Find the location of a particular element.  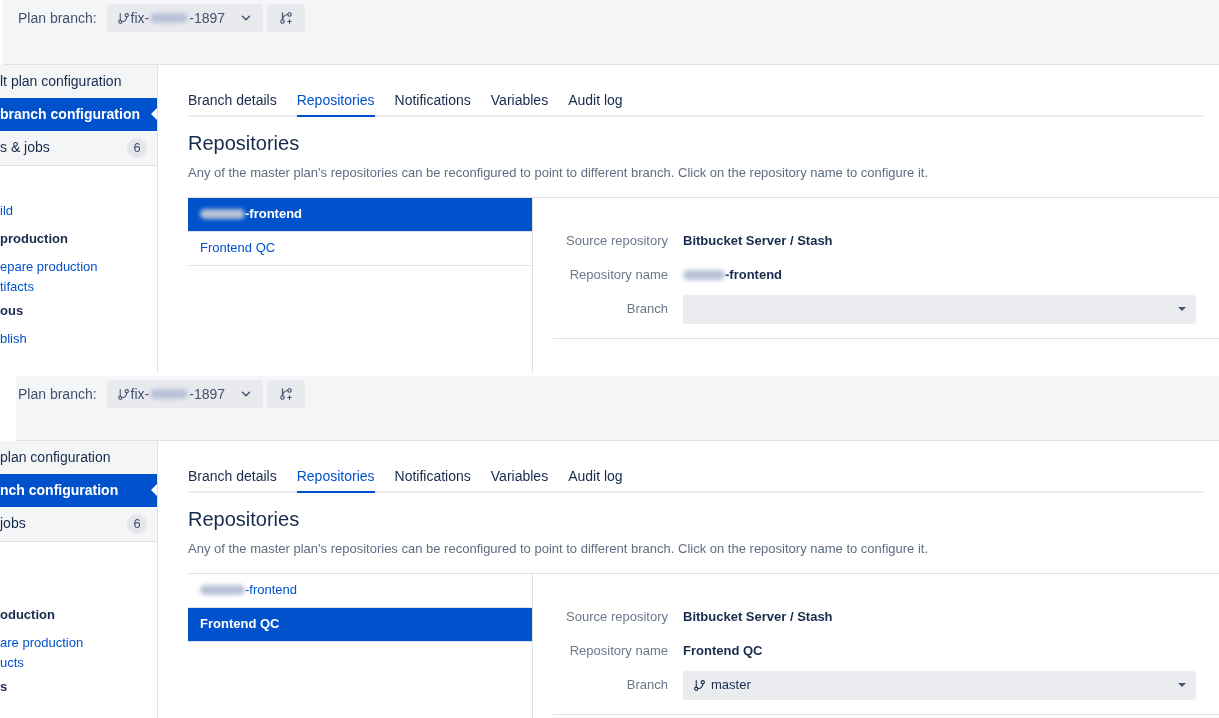

stage-title: production is located at coordinates (34, 239).